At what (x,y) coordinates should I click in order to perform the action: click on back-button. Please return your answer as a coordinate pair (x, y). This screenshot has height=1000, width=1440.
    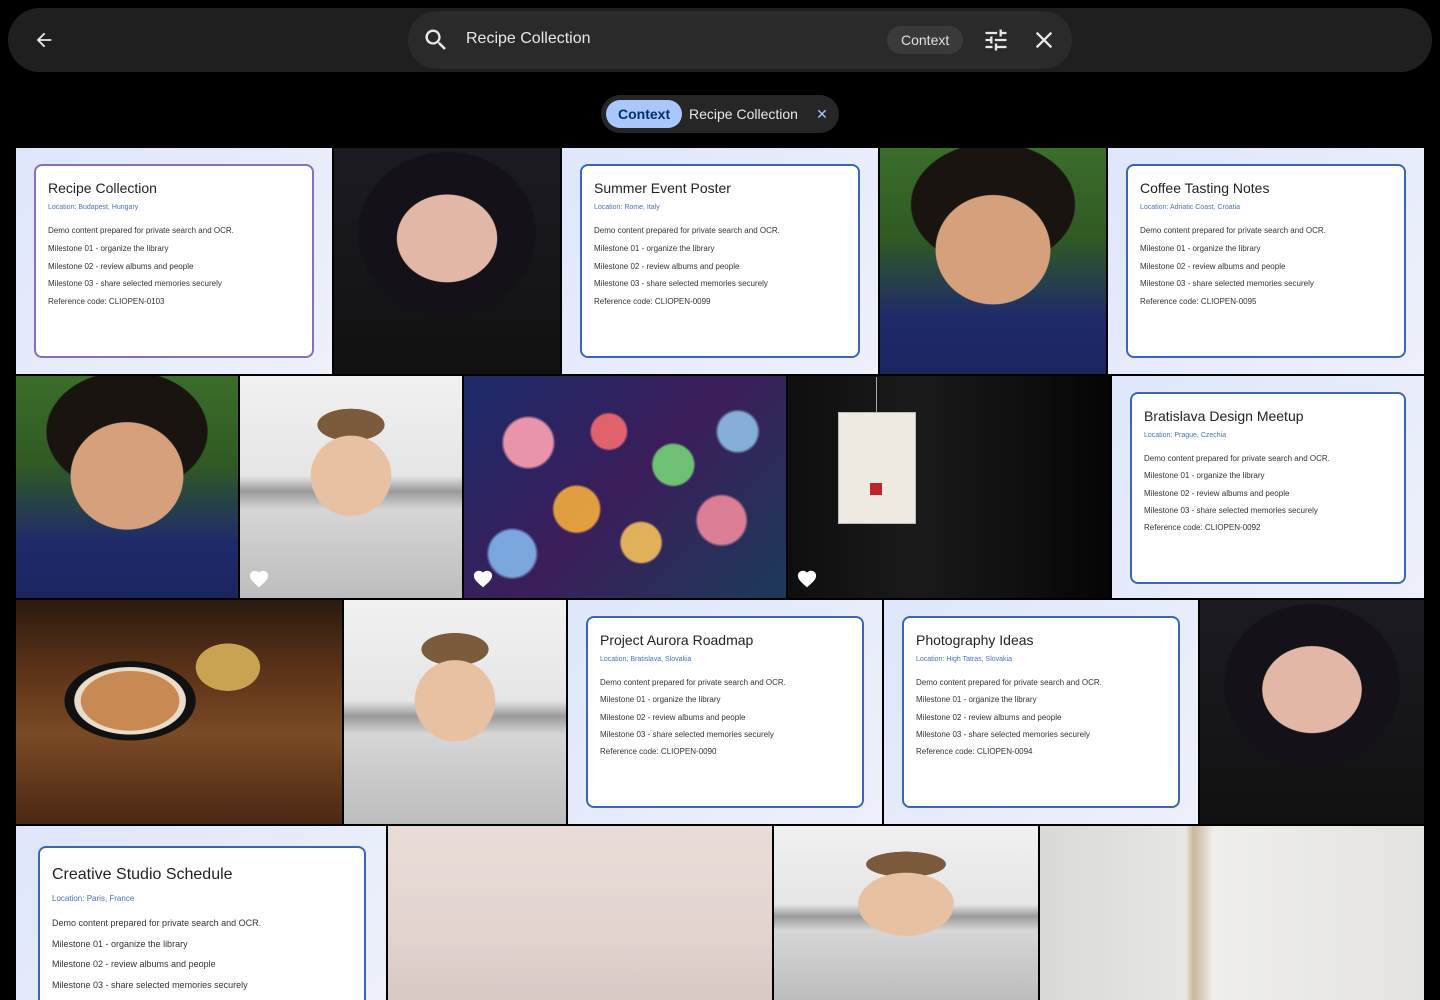
    Looking at the image, I should click on (44, 40).